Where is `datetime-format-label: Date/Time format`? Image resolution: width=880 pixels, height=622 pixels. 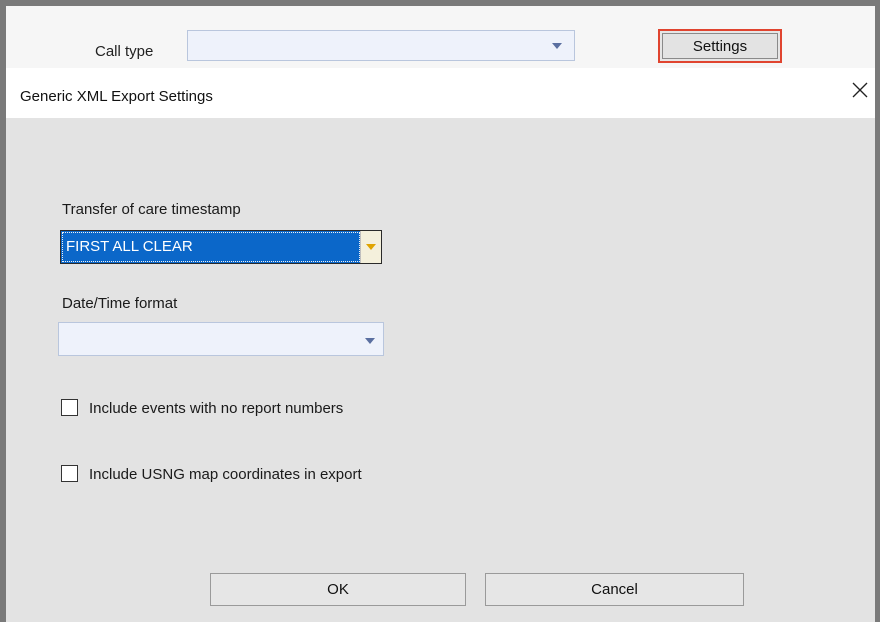 datetime-format-label: Date/Time format is located at coordinates (120, 303).